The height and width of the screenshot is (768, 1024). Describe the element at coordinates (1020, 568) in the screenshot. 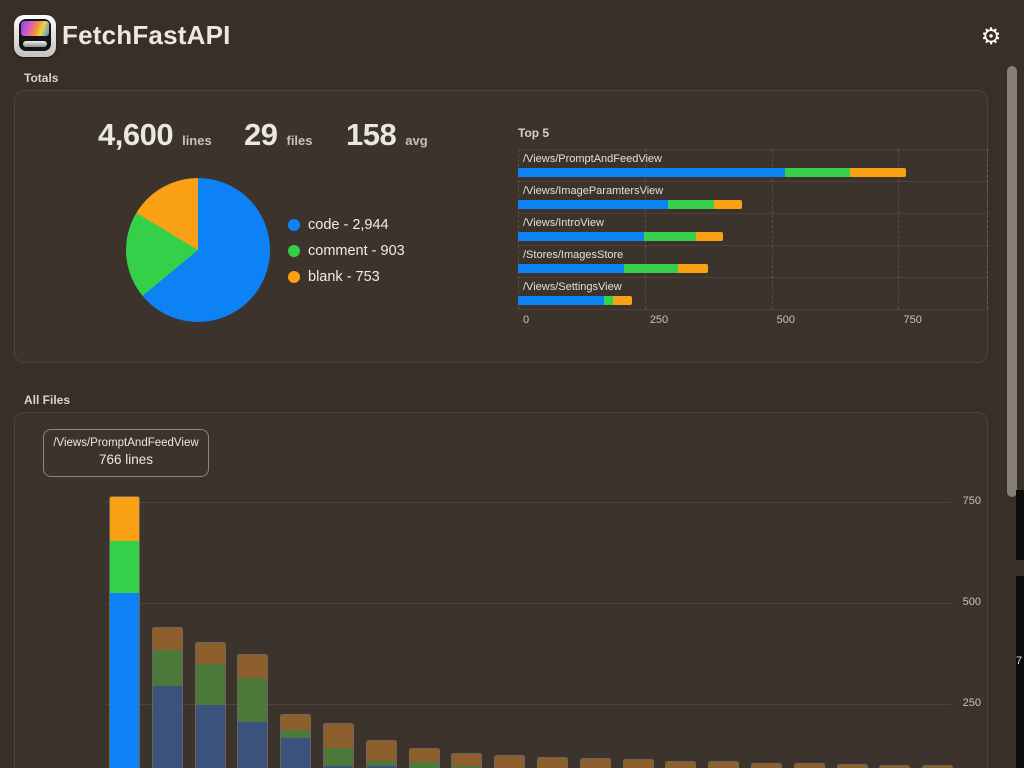

I see `background-window-gap` at that location.